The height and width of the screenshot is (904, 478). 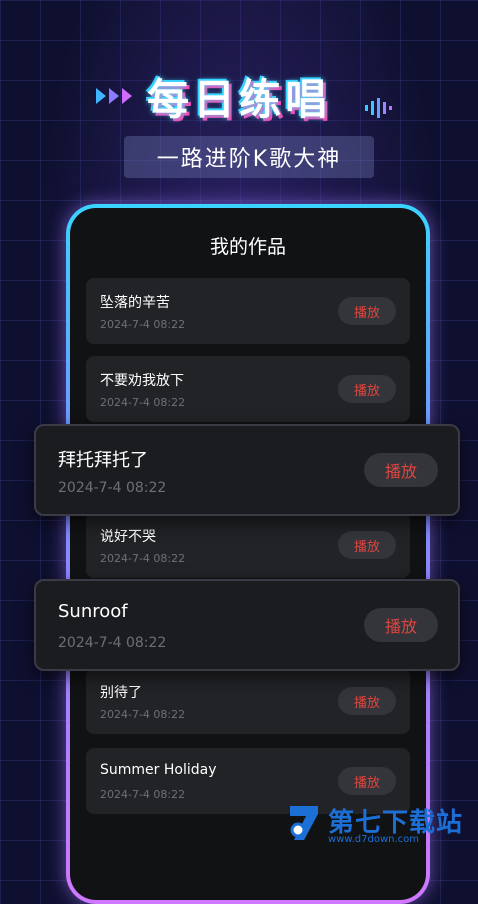 I want to click on subtitle-banner: 一路进阶K歌大神, so click(x=249, y=157).